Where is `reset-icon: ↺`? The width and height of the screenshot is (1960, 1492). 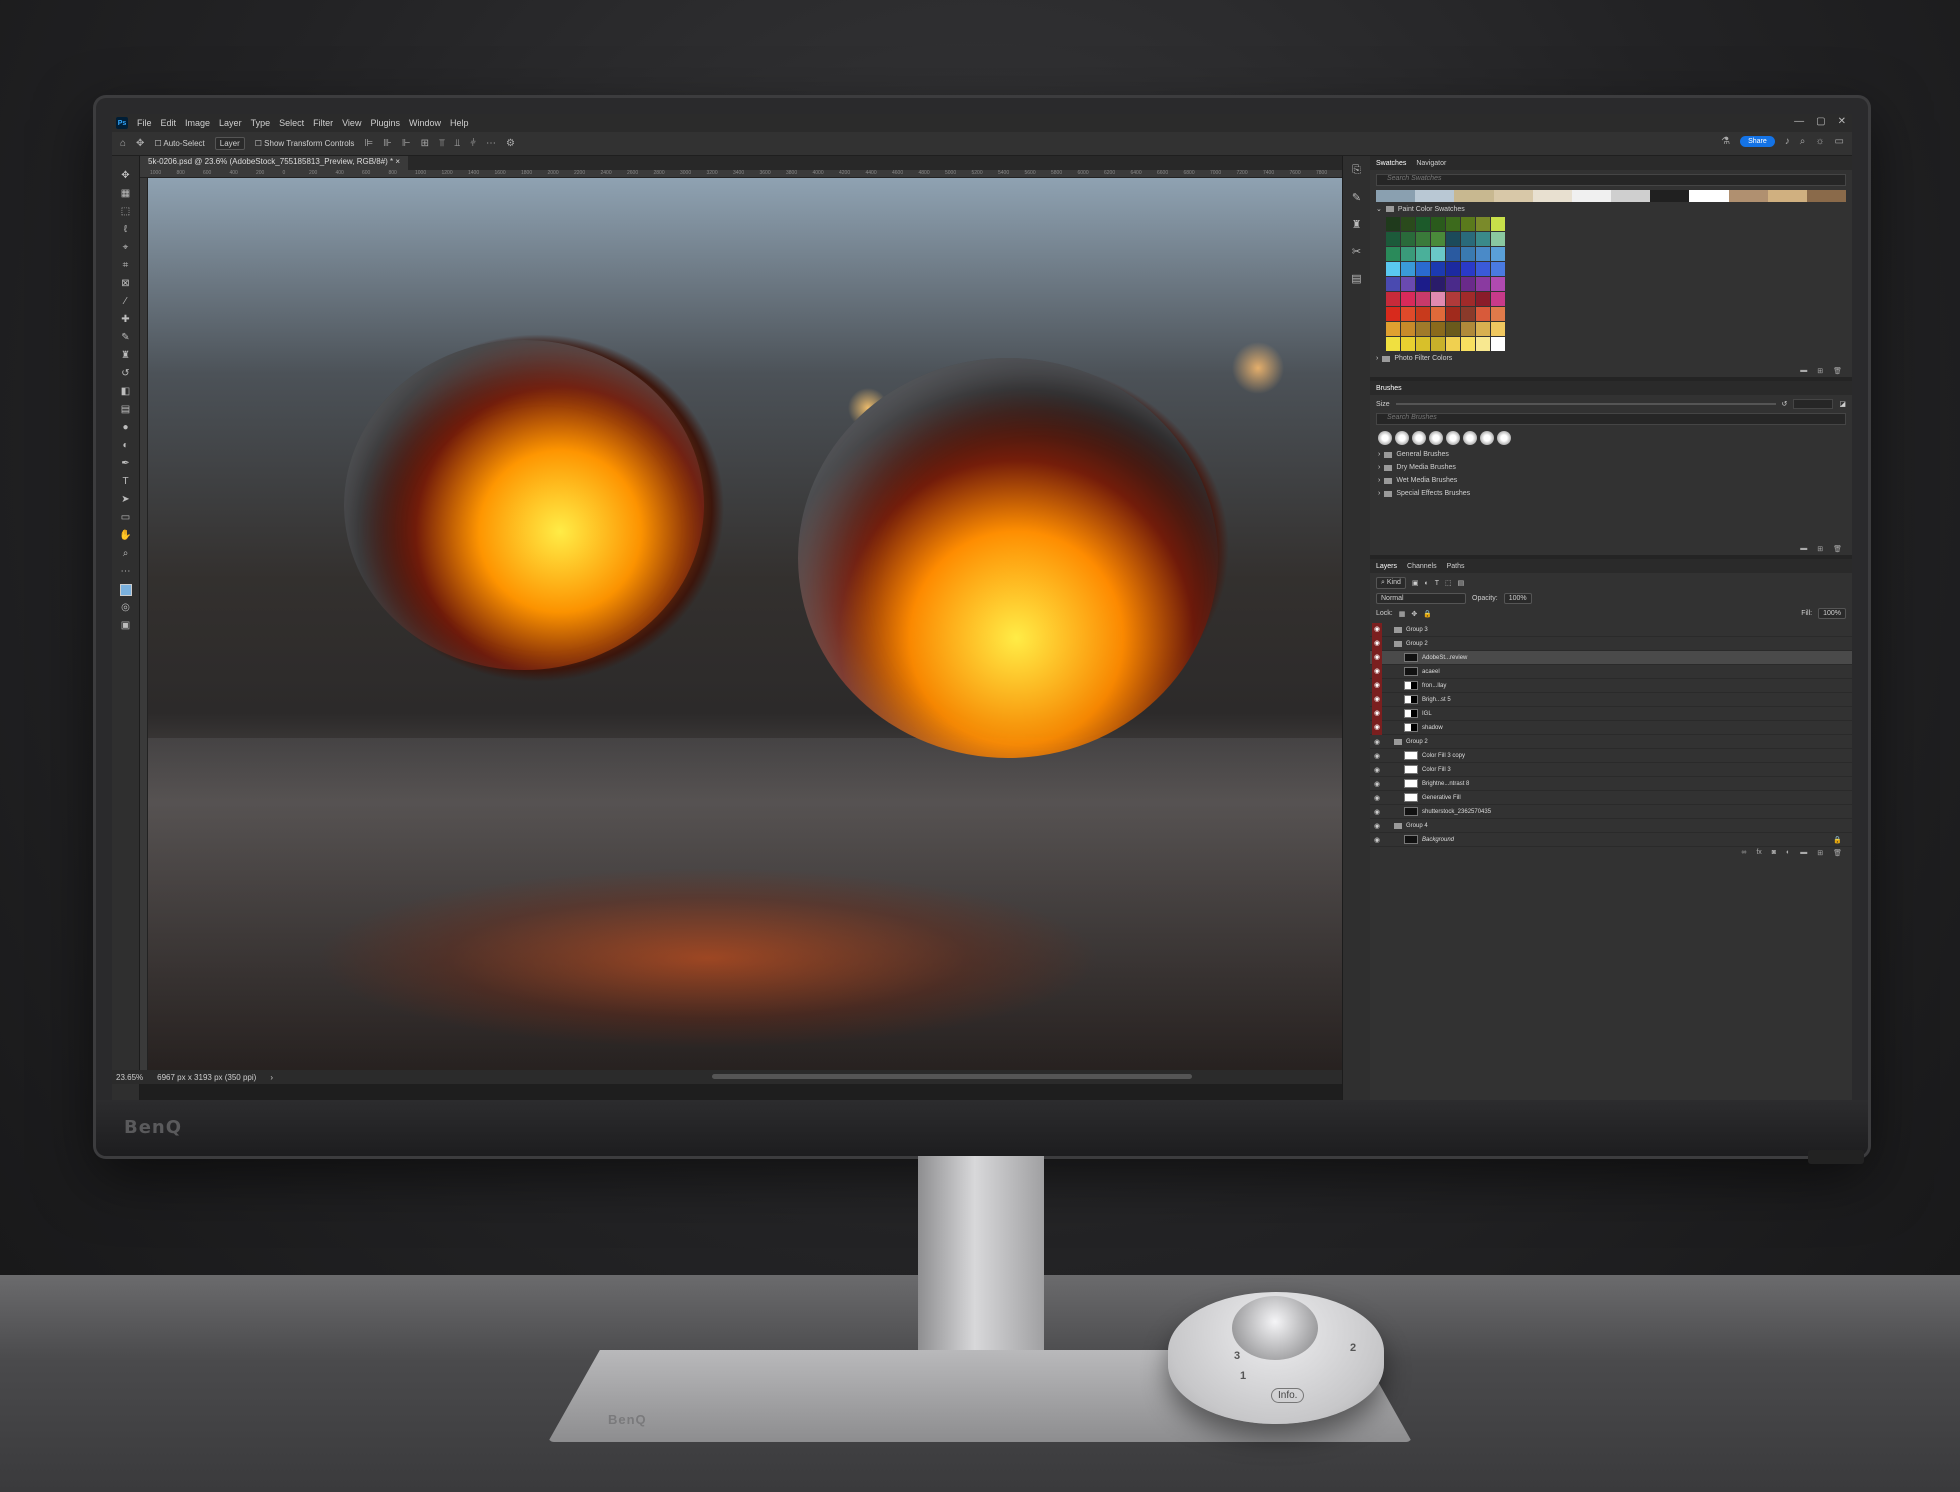 reset-icon: ↺ is located at coordinates (1785, 404).